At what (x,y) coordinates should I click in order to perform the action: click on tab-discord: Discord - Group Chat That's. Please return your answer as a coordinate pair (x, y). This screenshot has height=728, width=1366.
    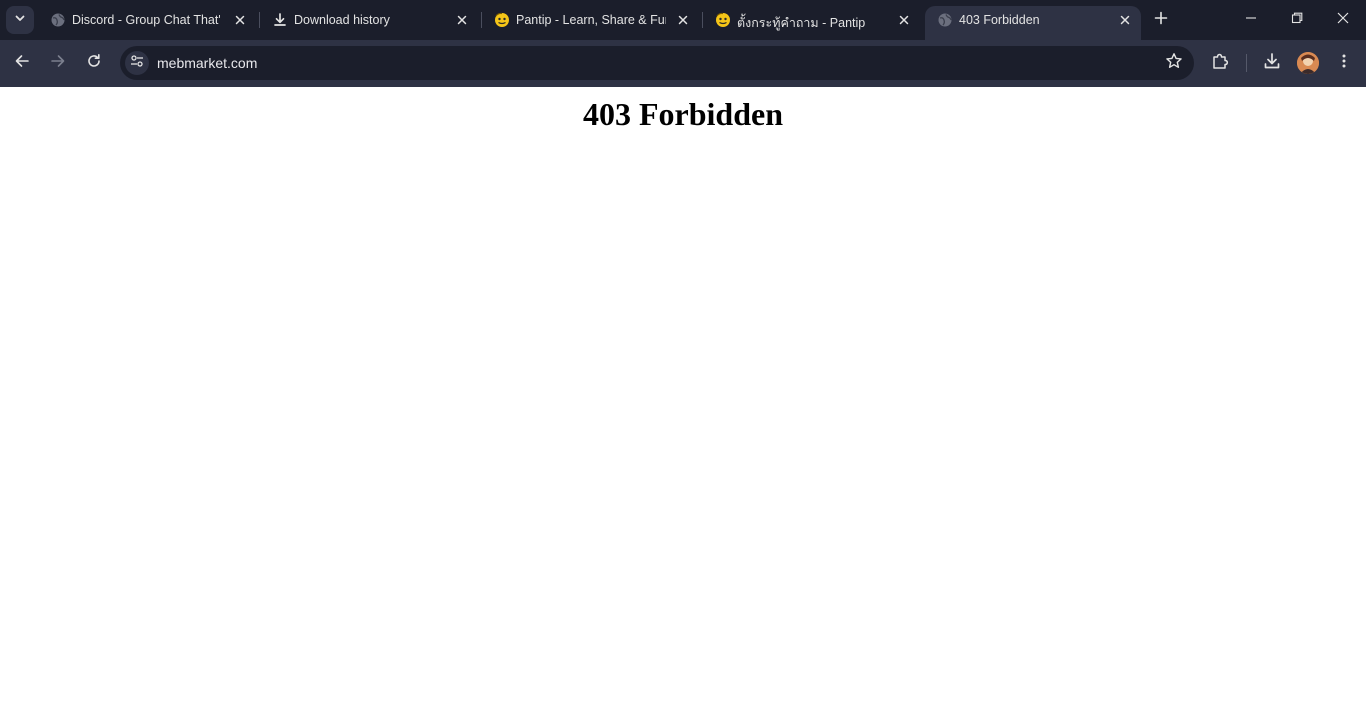
    Looking at the image, I should click on (147, 20).